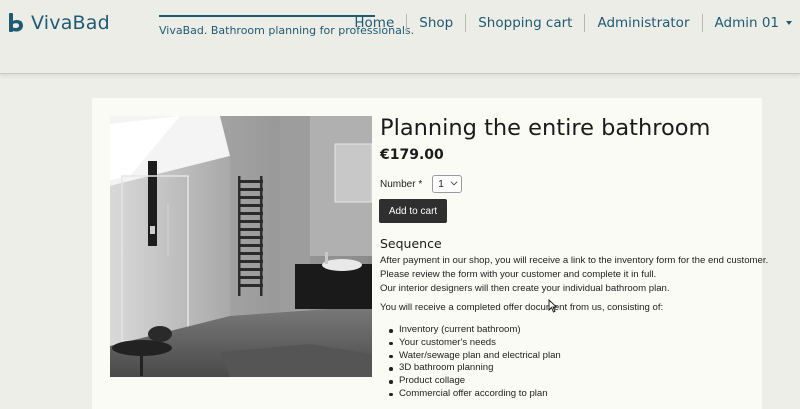 The image size is (800, 409). I want to click on quantity-label: Number *, so click(401, 184).